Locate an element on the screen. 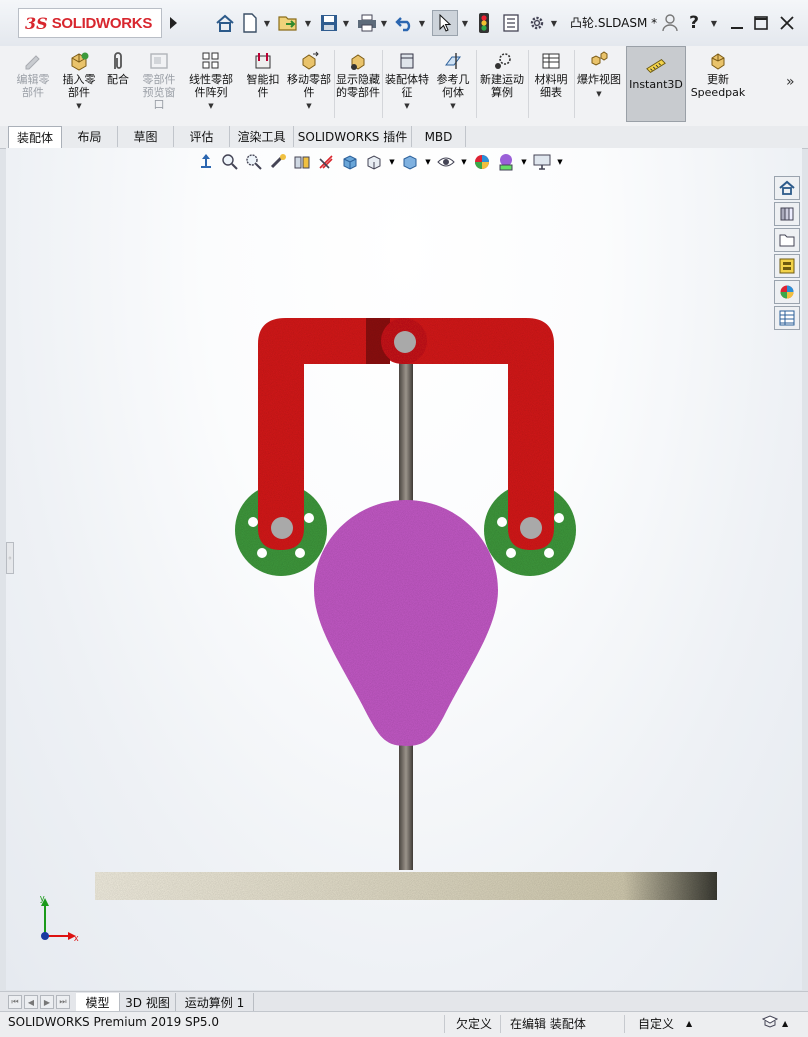  scene-appearance-icon is located at coordinates (506, 162).